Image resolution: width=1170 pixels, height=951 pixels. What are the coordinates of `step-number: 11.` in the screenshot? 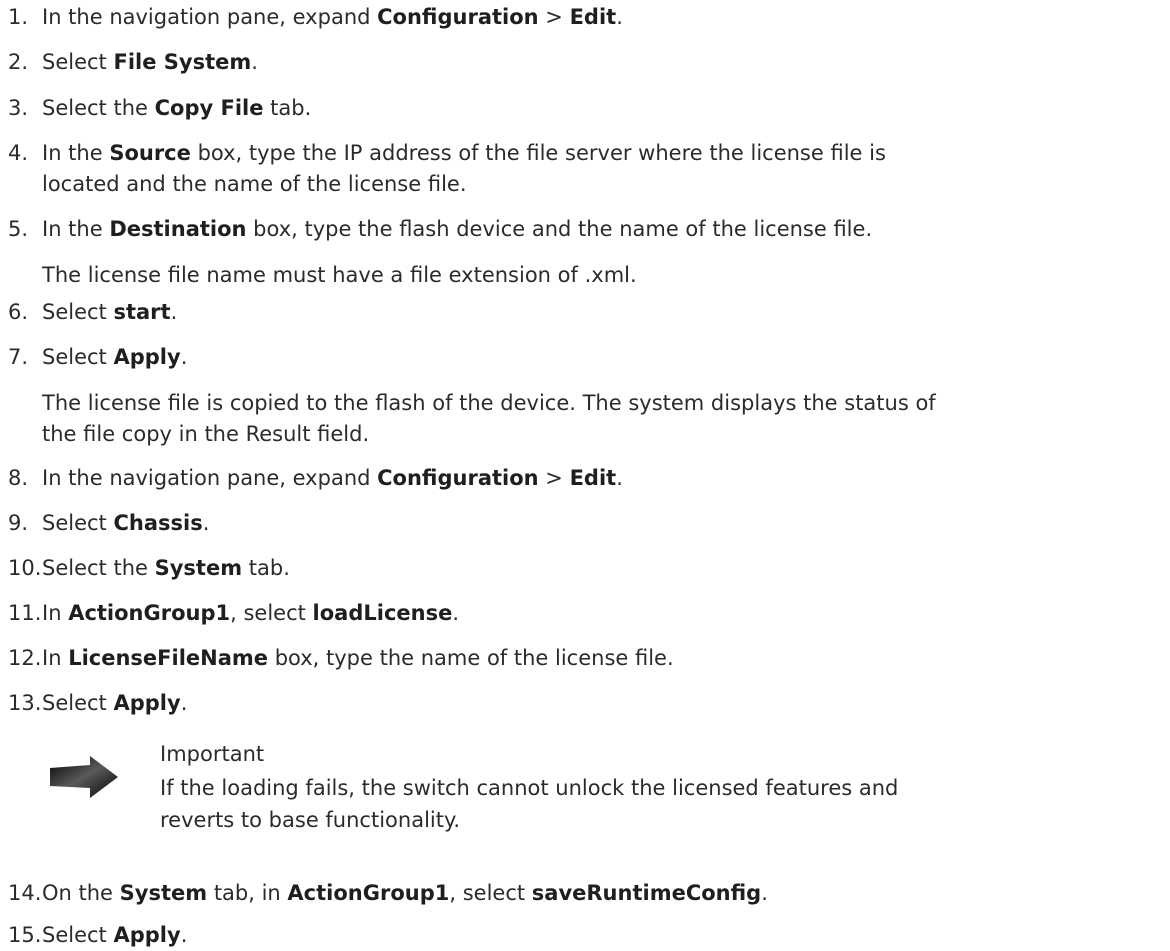 It's located at (25, 613).